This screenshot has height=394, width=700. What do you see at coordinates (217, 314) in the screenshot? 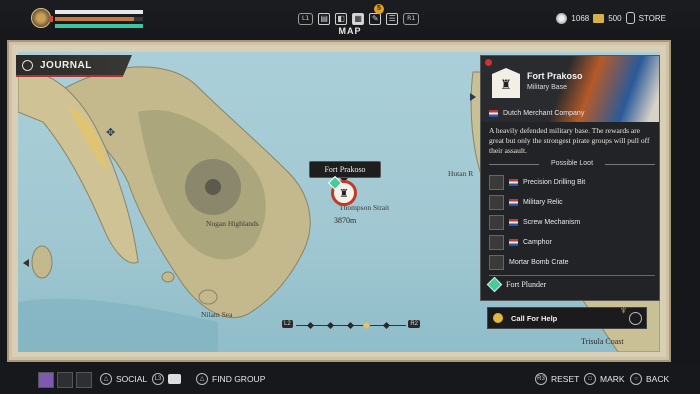
I see `map-label-nilam-sea: Nilam Sea` at bounding box center [217, 314].